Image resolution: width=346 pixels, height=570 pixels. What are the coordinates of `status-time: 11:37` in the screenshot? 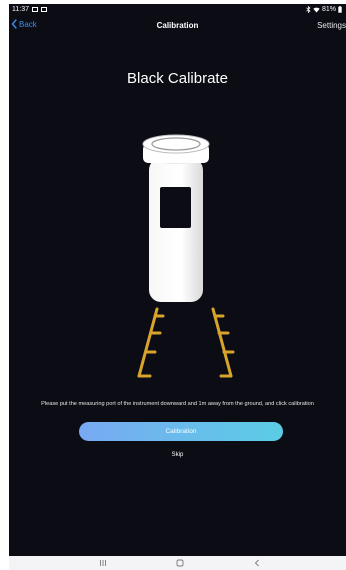 It's located at (20, 9).